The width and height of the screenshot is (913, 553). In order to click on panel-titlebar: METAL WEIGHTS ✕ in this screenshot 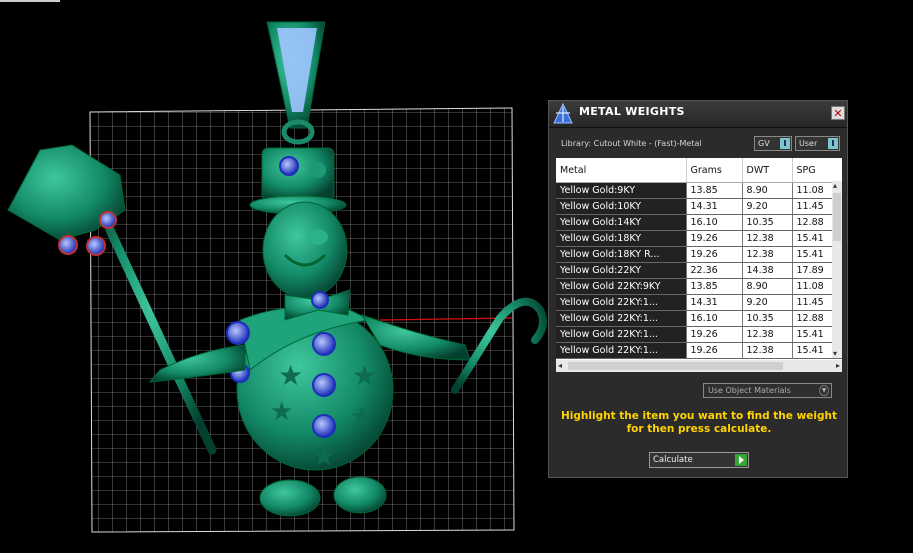, I will do `click(698, 114)`.